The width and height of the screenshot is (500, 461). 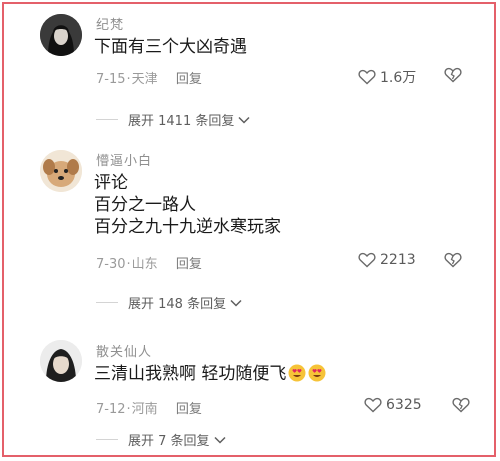 What do you see at coordinates (111, 409) in the screenshot?
I see `comment-date: 7-12` at bounding box center [111, 409].